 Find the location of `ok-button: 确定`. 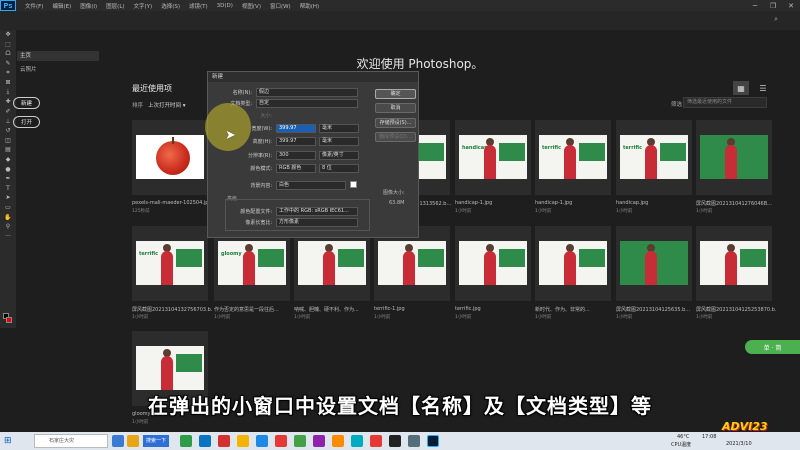

ok-button: 确定 is located at coordinates (395, 94).